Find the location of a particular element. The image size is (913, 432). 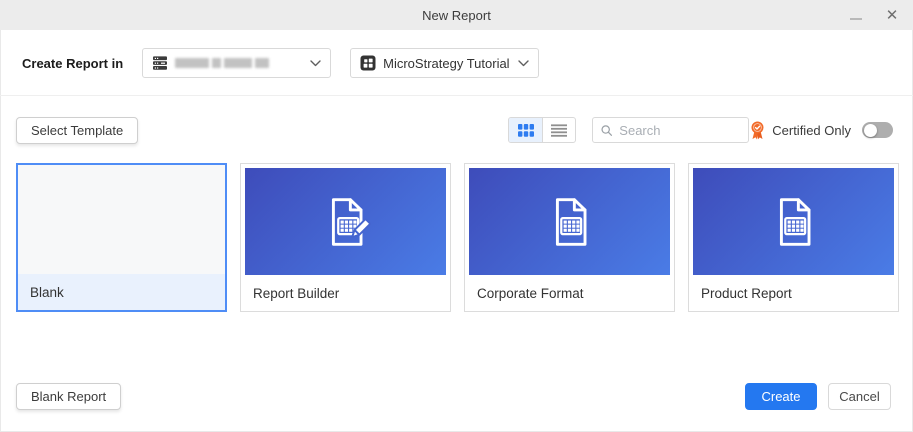

window-title: New Report is located at coordinates (456, 15).